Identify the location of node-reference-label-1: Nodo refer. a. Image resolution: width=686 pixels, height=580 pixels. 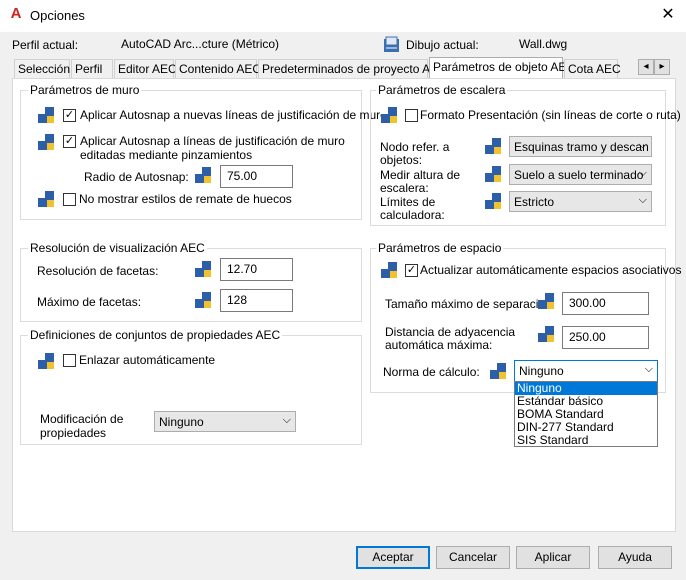
(415, 147).